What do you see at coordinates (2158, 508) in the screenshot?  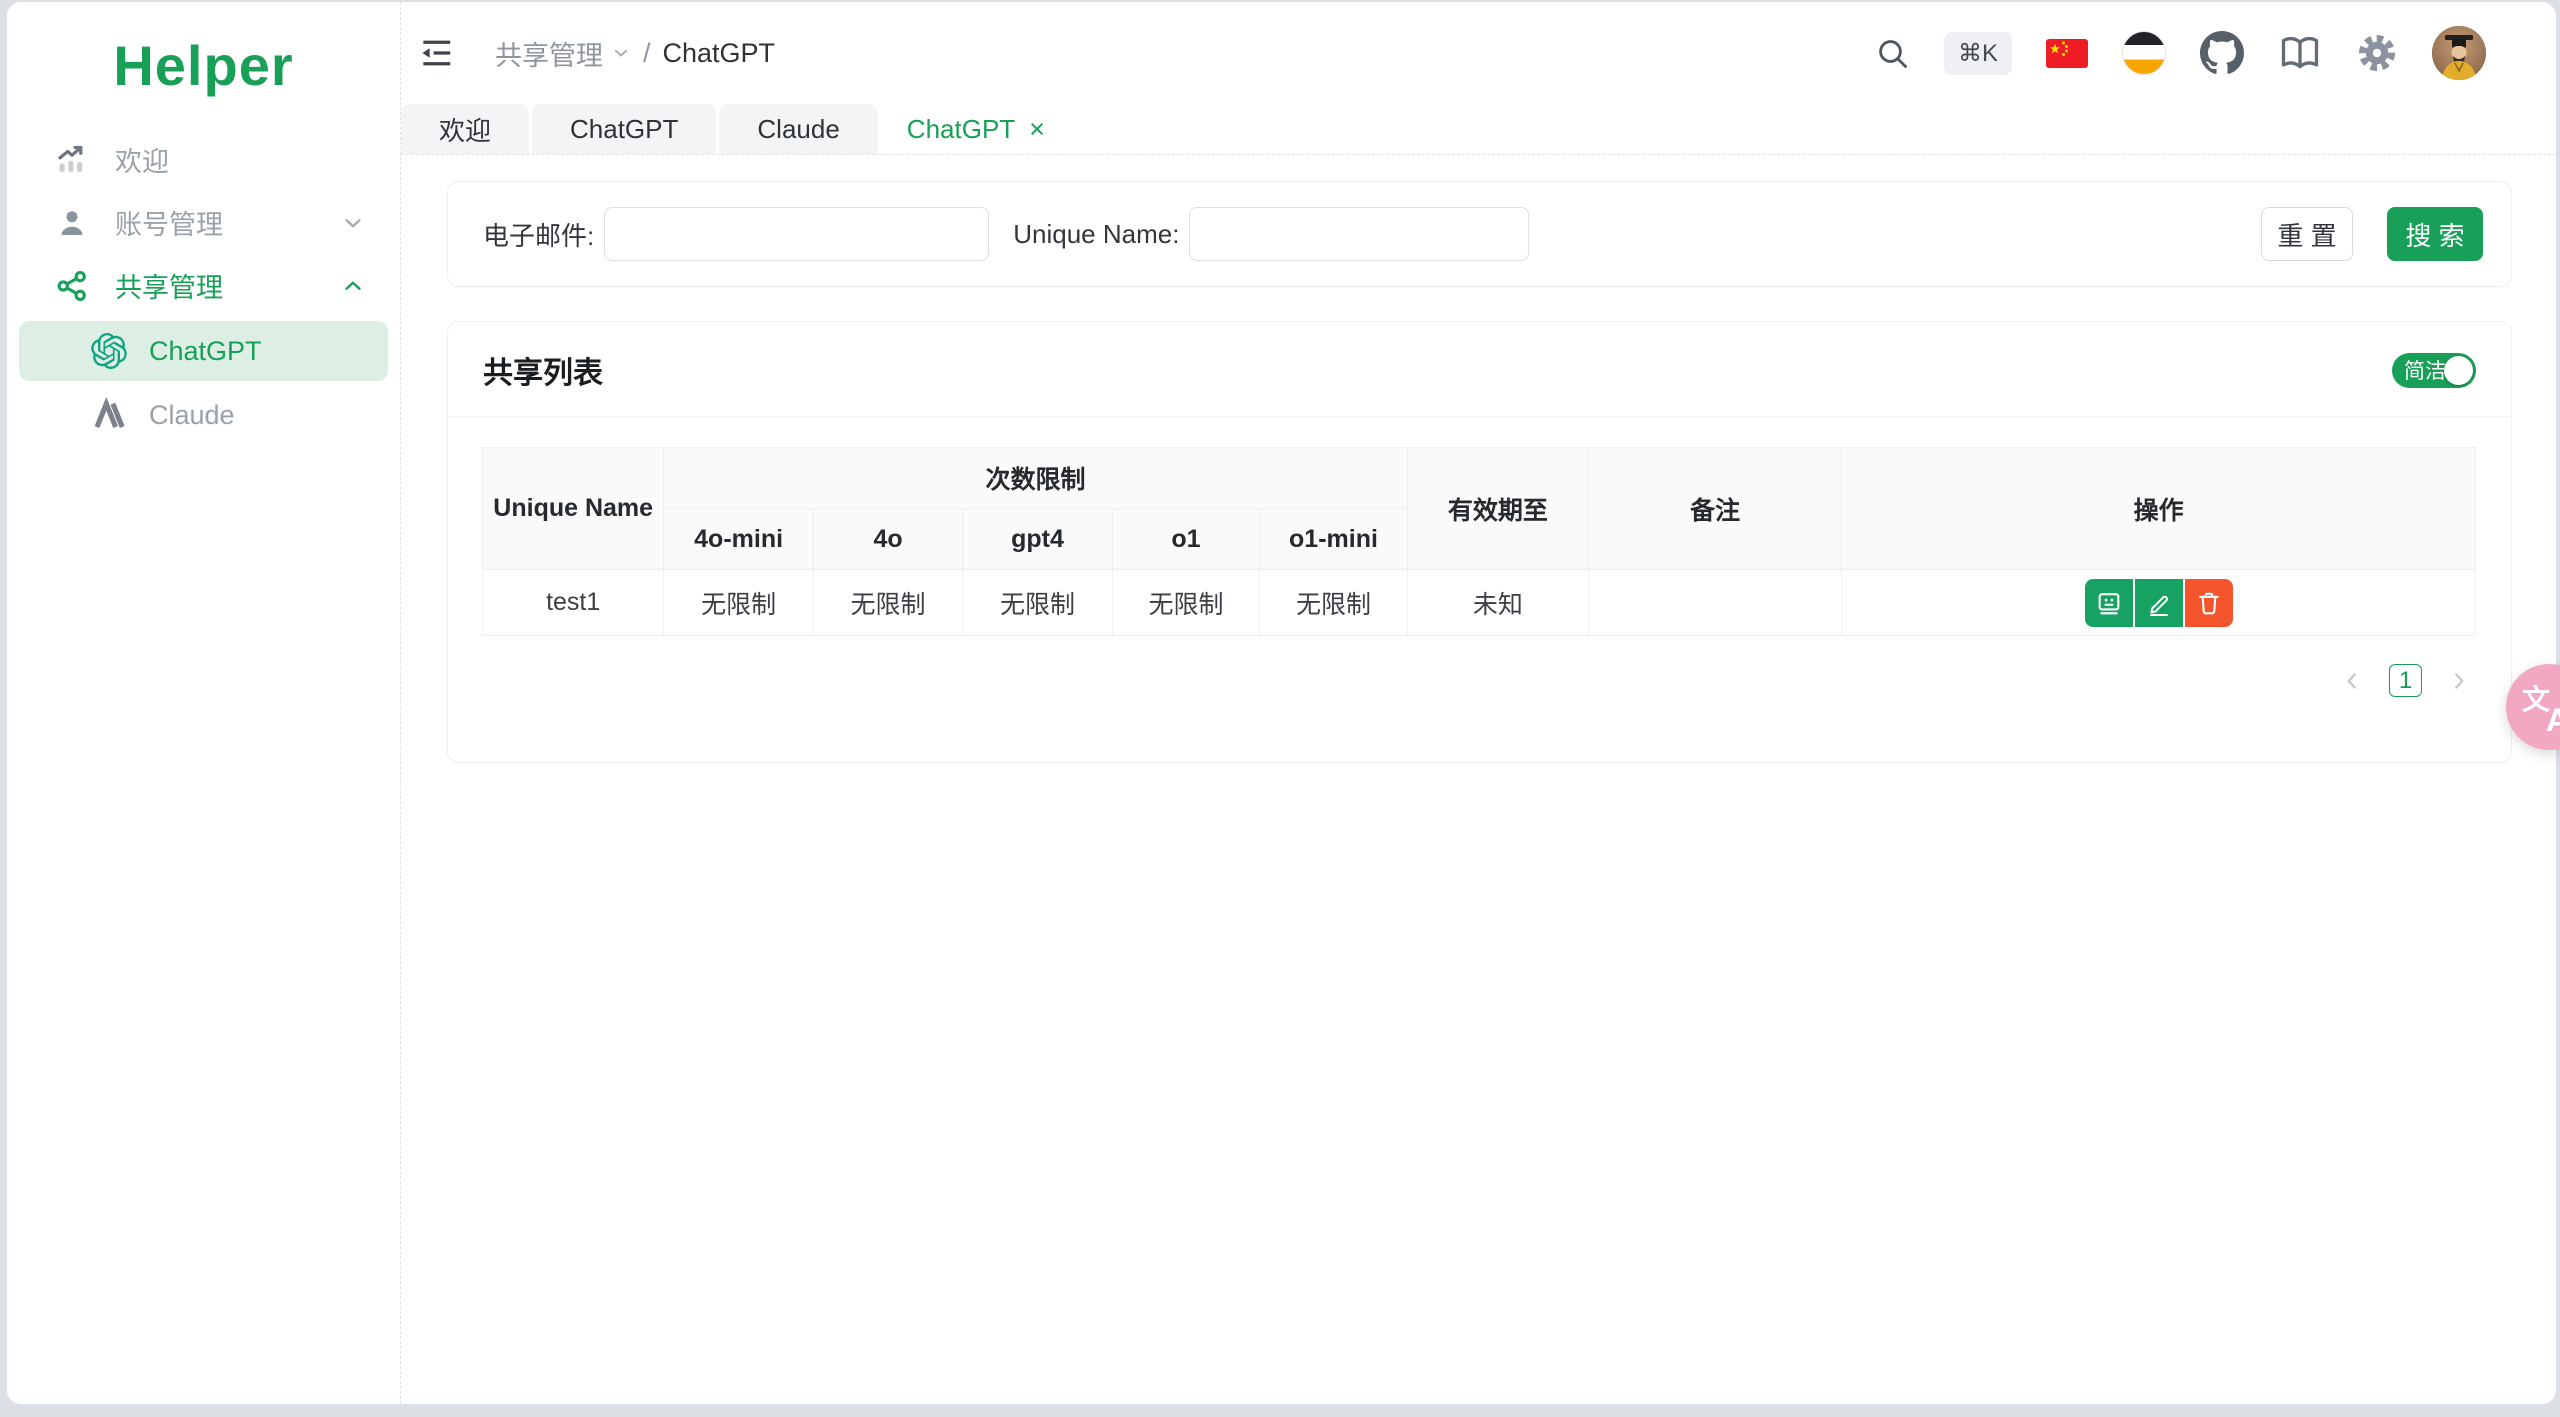 I see `col-actions: 操作` at bounding box center [2158, 508].